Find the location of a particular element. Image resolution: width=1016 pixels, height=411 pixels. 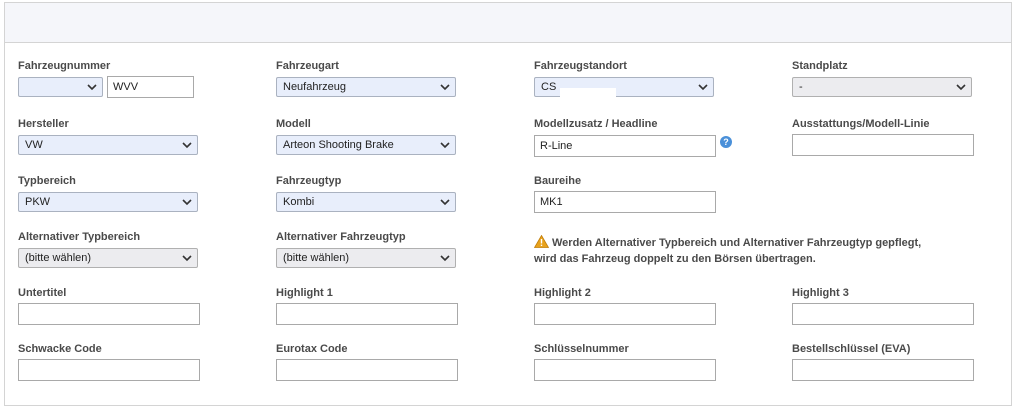

alt-fahrzeugtyp-value: (bitte wählen) is located at coordinates (316, 258).